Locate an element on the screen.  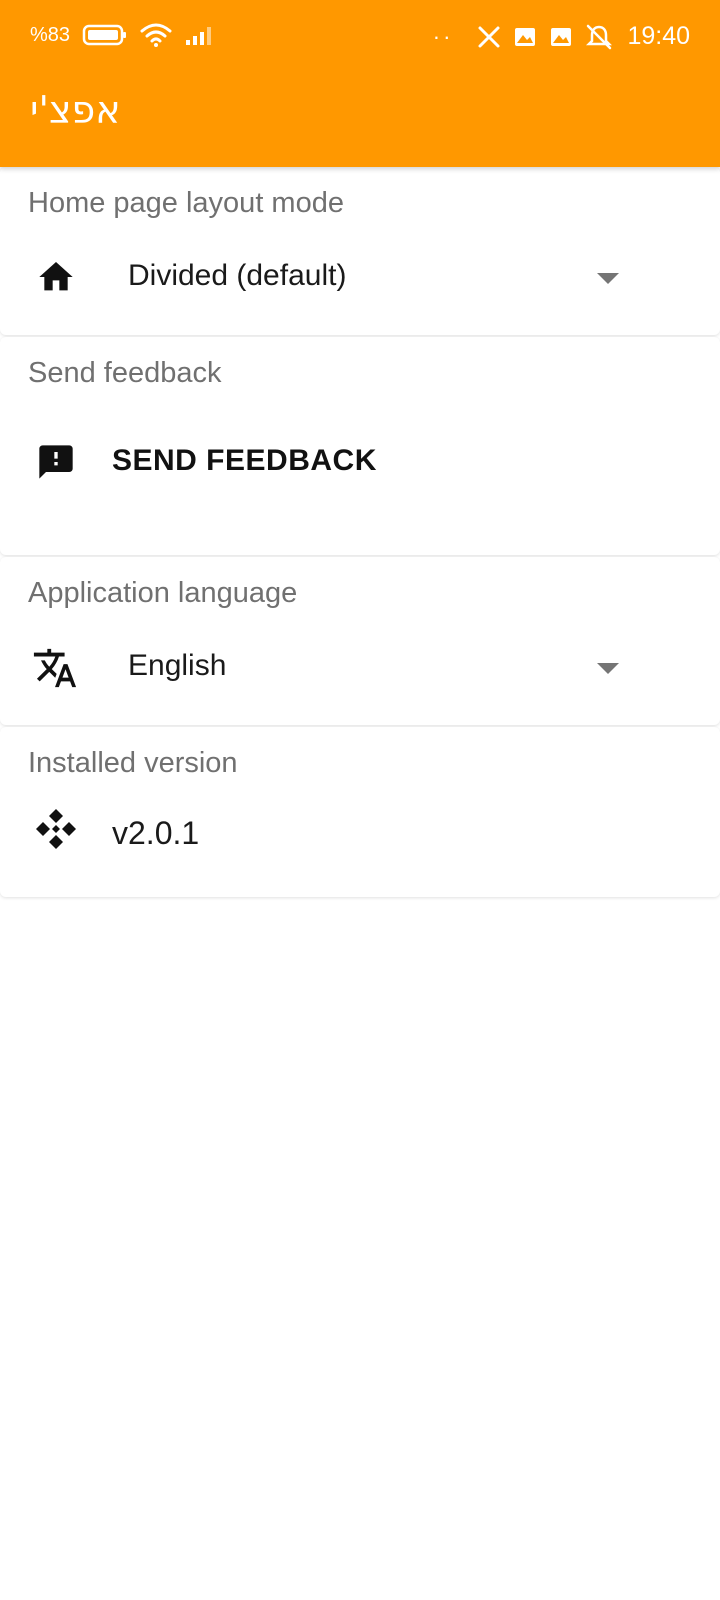
feedback-label: Send feedback is located at coordinates (125, 373).